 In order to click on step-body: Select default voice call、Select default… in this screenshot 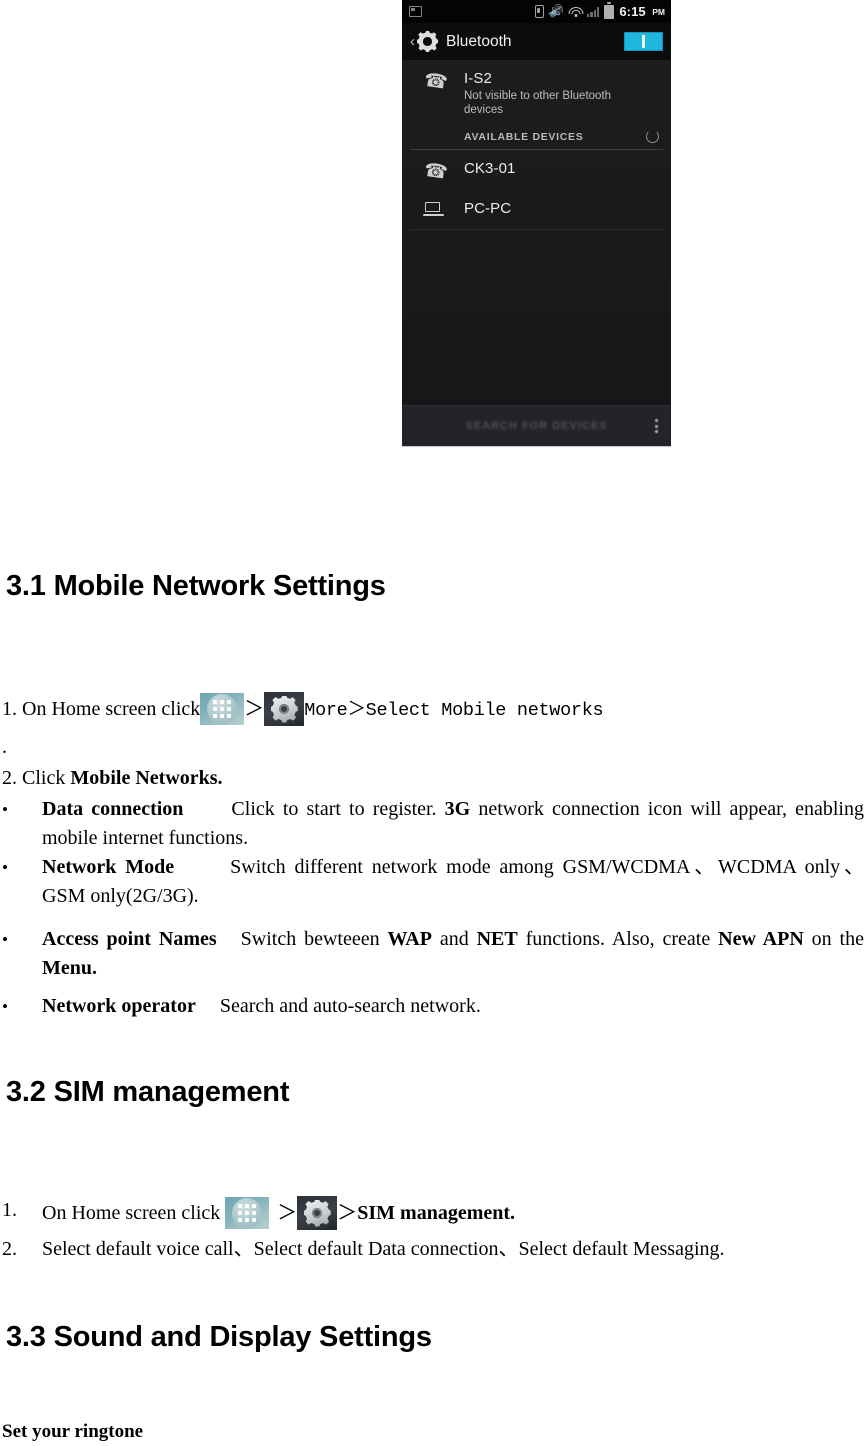, I will do `click(383, 1249)`.